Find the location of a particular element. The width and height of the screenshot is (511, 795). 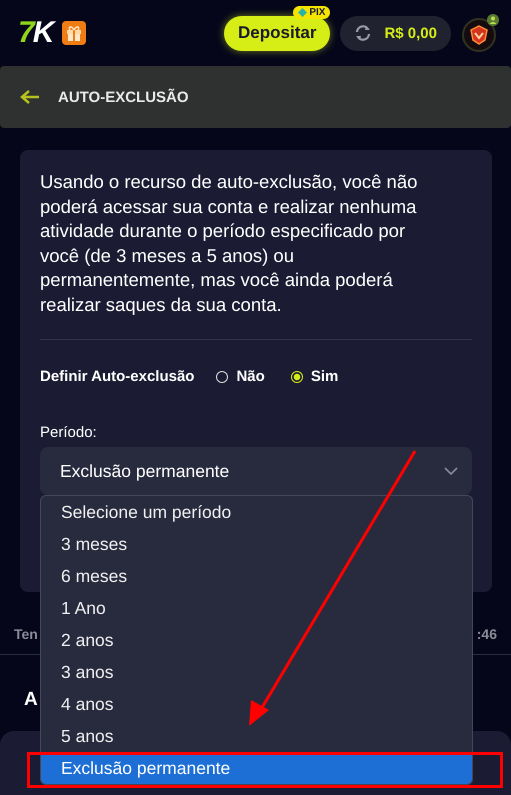

section-heading: A is located at coordinates (31, 700).